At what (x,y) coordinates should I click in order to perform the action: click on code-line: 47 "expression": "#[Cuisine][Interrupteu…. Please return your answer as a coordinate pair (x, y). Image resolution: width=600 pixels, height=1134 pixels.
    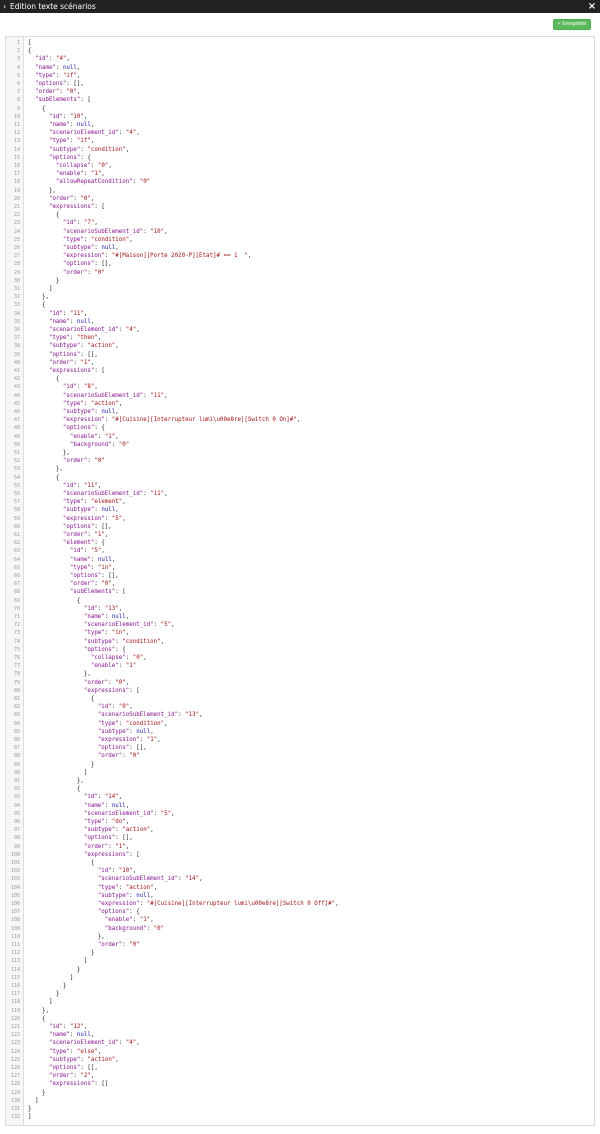
    Looking at the image, I should click on (300, 420).